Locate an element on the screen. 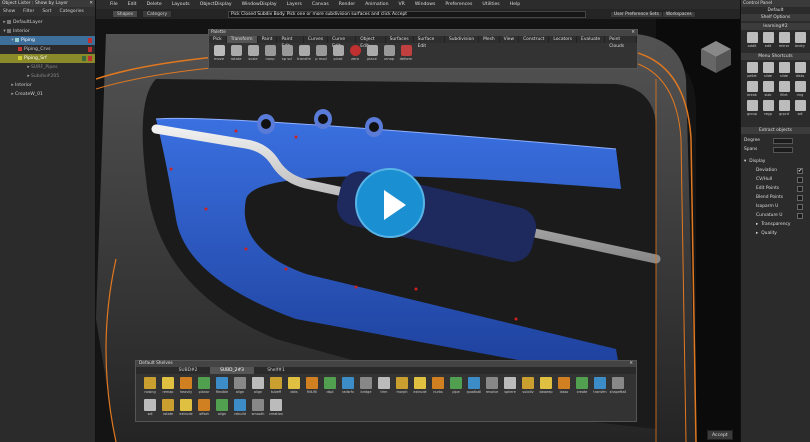 The width and height of the screenshot is (810, 442). tab-surfaces: Surfaces is located at coordinates (400, 39).